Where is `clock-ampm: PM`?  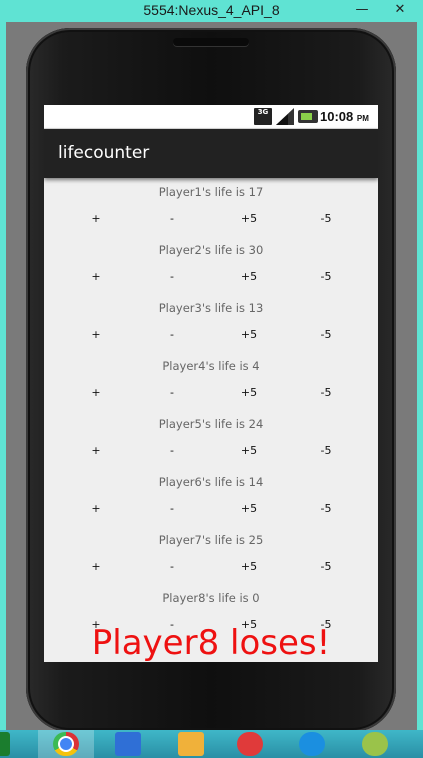 clock-ampm: PM is located at coordinates (362, 118).